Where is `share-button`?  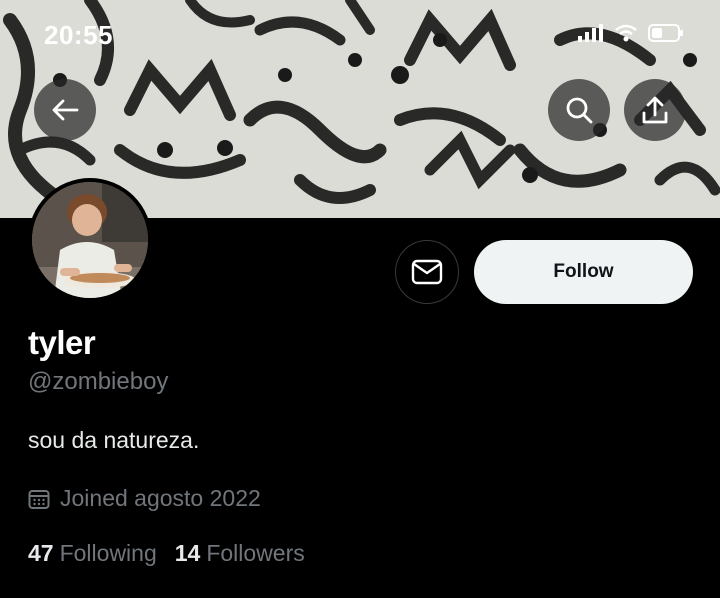 share-button is located at coordinates (655, 110).